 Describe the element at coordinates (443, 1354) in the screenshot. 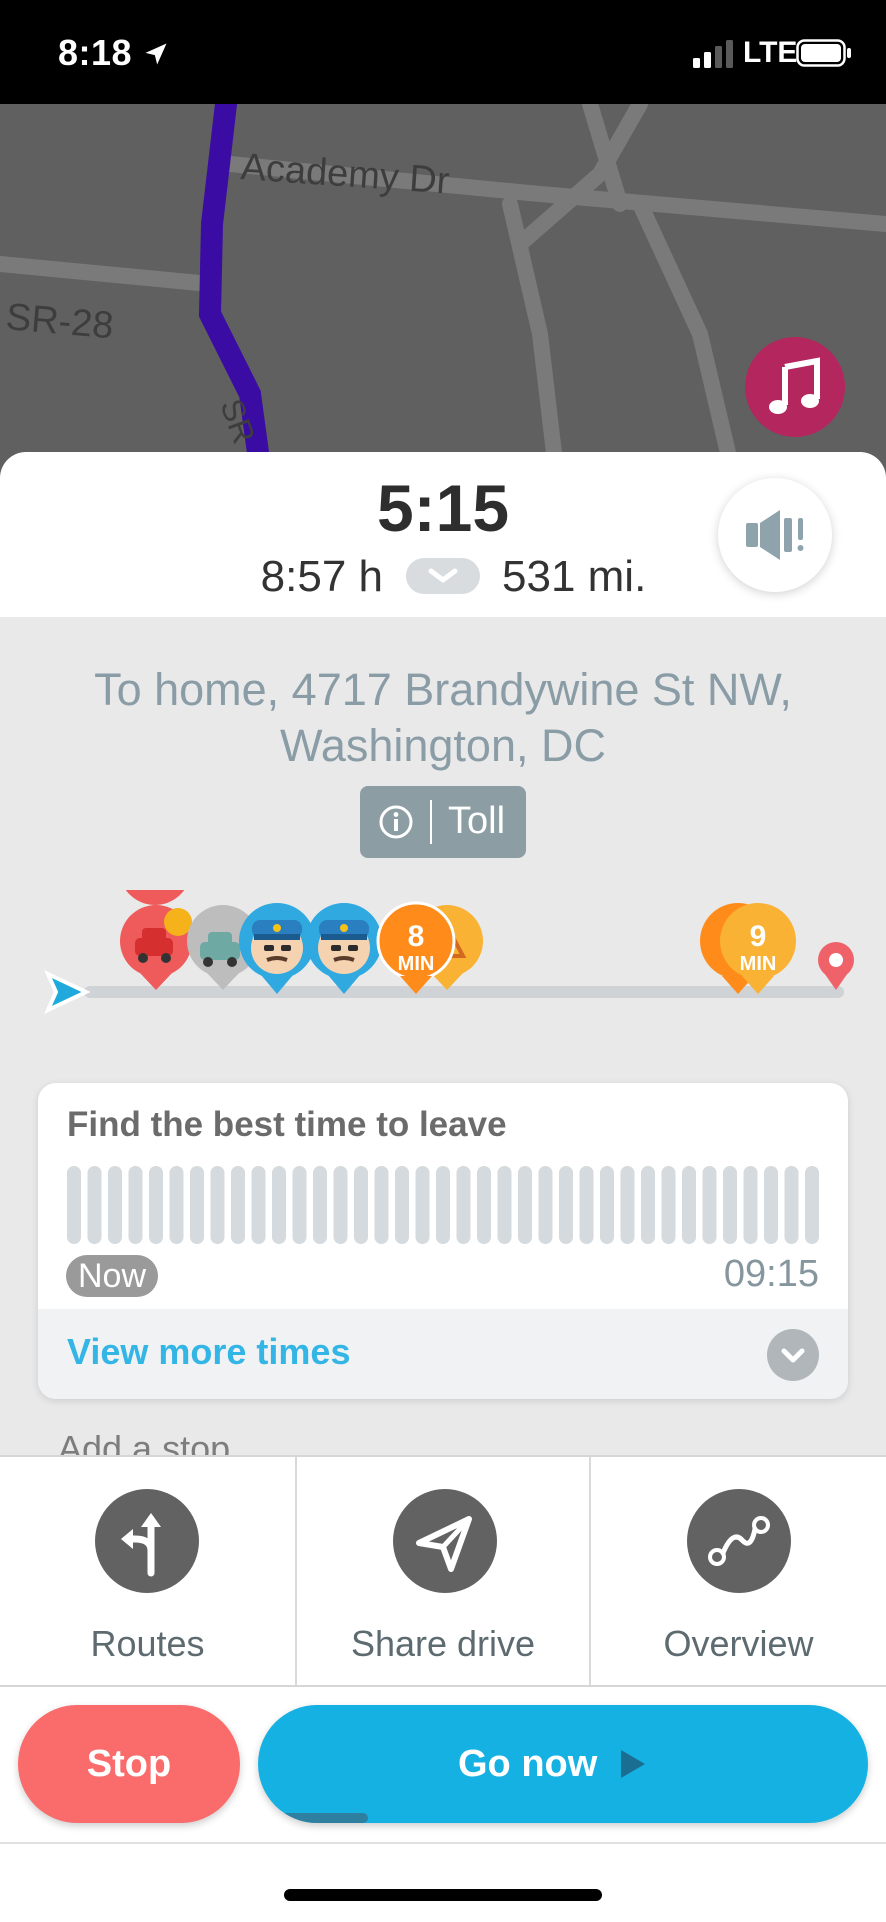

I see `view-more-times-button: View more times` at that location.